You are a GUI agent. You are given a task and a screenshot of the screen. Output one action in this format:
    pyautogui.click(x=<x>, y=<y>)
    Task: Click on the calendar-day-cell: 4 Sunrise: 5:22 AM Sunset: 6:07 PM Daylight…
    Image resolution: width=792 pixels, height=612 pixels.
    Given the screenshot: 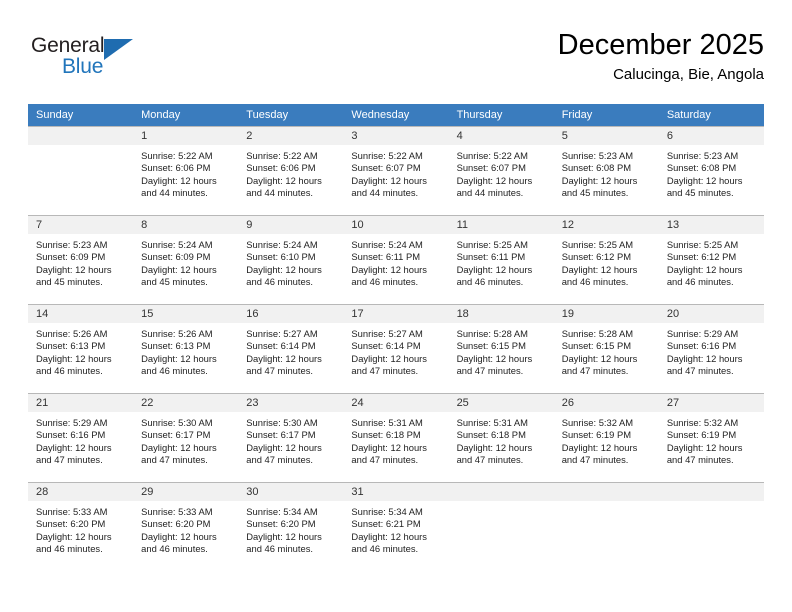 What is the action you would take?
    pyautogui.click(x=501, y=170)
    